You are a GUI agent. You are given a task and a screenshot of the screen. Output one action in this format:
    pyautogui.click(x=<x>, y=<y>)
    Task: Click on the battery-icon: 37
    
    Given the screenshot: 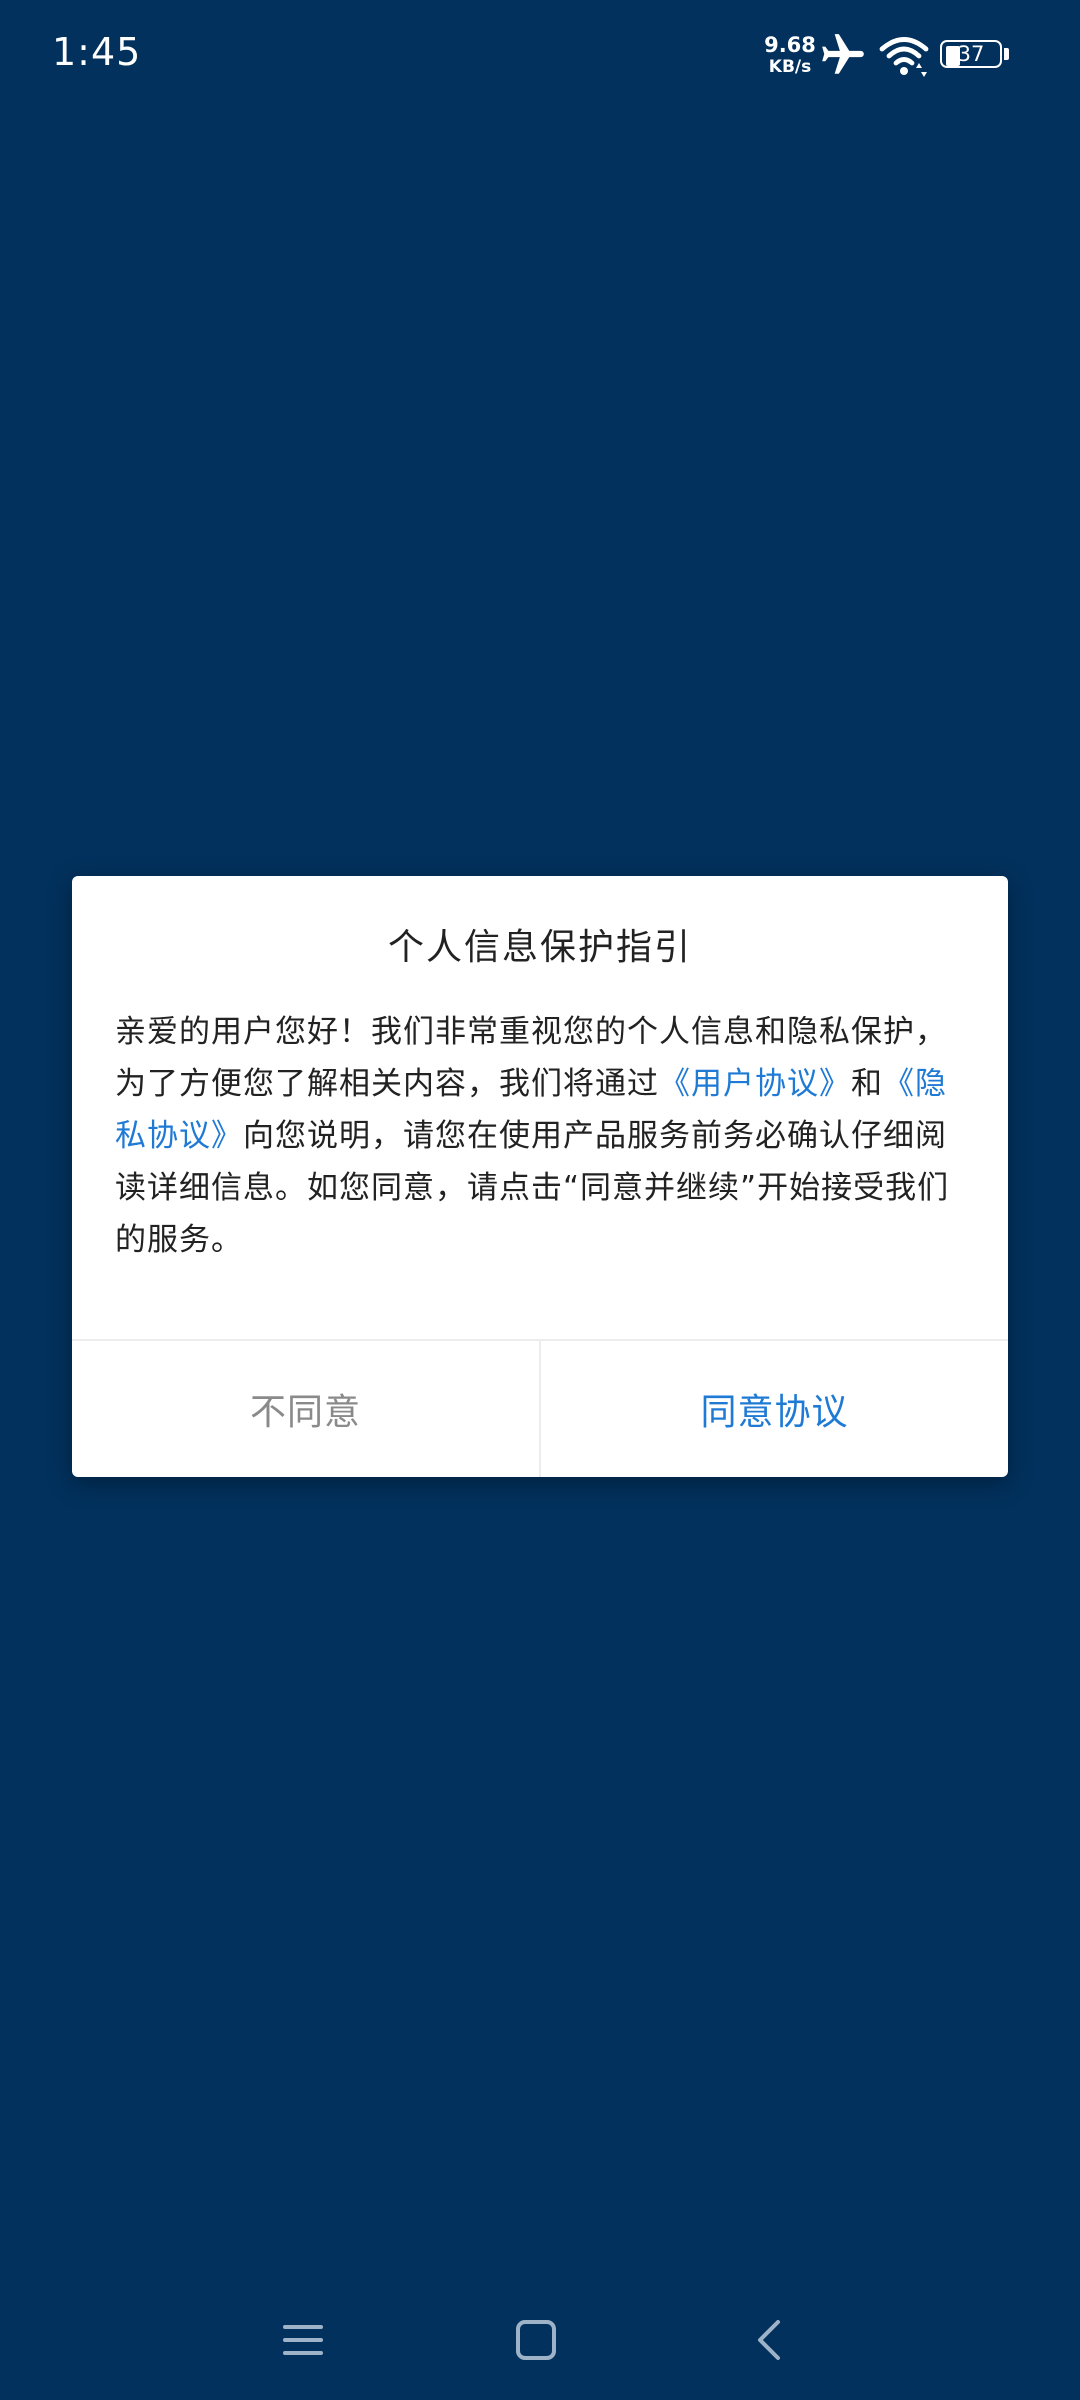 What is the action you would take?
    pyautogui.click(x=975, y=56)
    